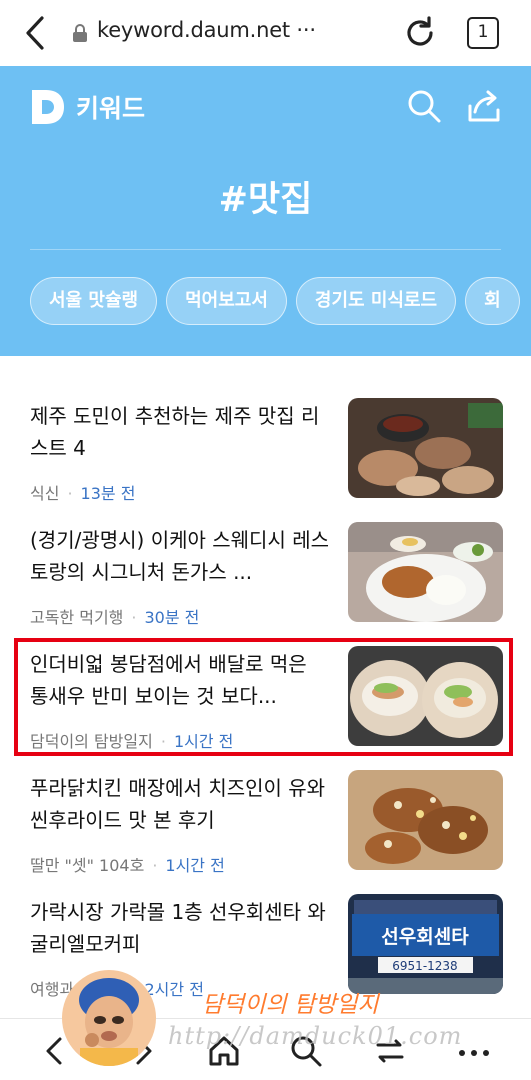  What do you see at coordinates (80, 33) in the screenshot?
I see `lock-icon` at bounding box center [80, 33].